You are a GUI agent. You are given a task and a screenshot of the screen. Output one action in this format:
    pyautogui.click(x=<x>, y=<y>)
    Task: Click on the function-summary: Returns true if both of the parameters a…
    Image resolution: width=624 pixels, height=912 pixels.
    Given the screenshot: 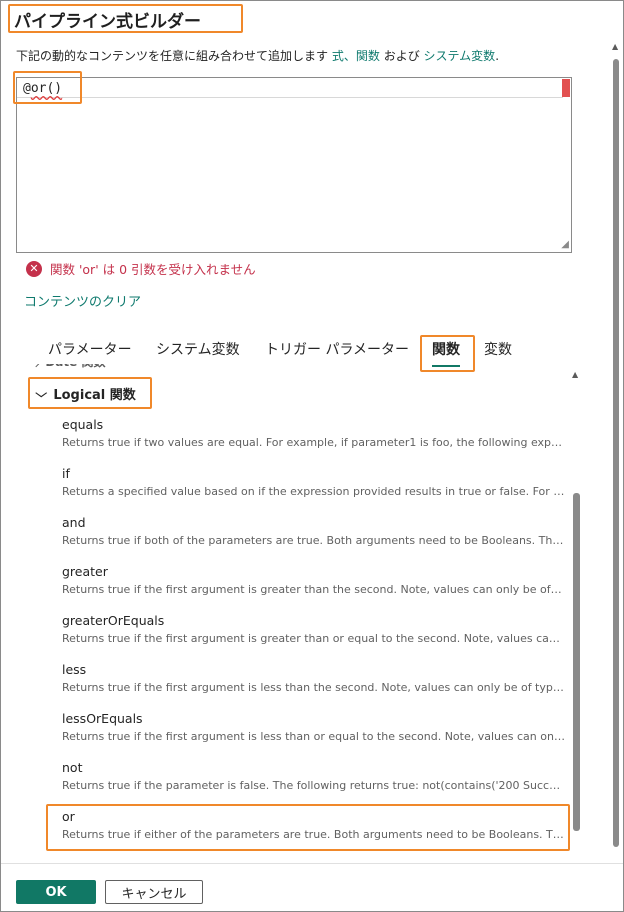 What is the action you would take?
    pyautogui.click(x=313, y=540)
    